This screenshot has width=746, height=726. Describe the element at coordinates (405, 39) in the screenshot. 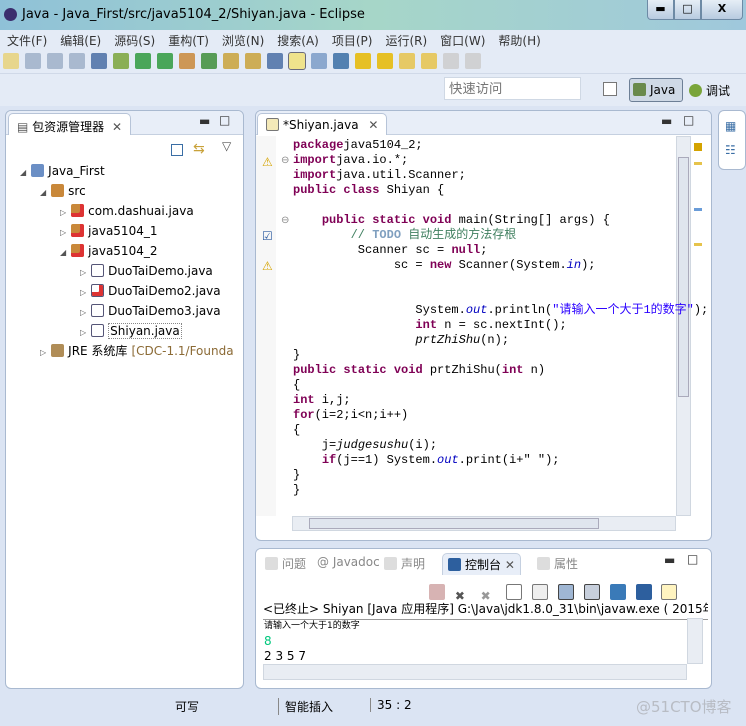

I see `menu-item: 运行(R)` at that location.